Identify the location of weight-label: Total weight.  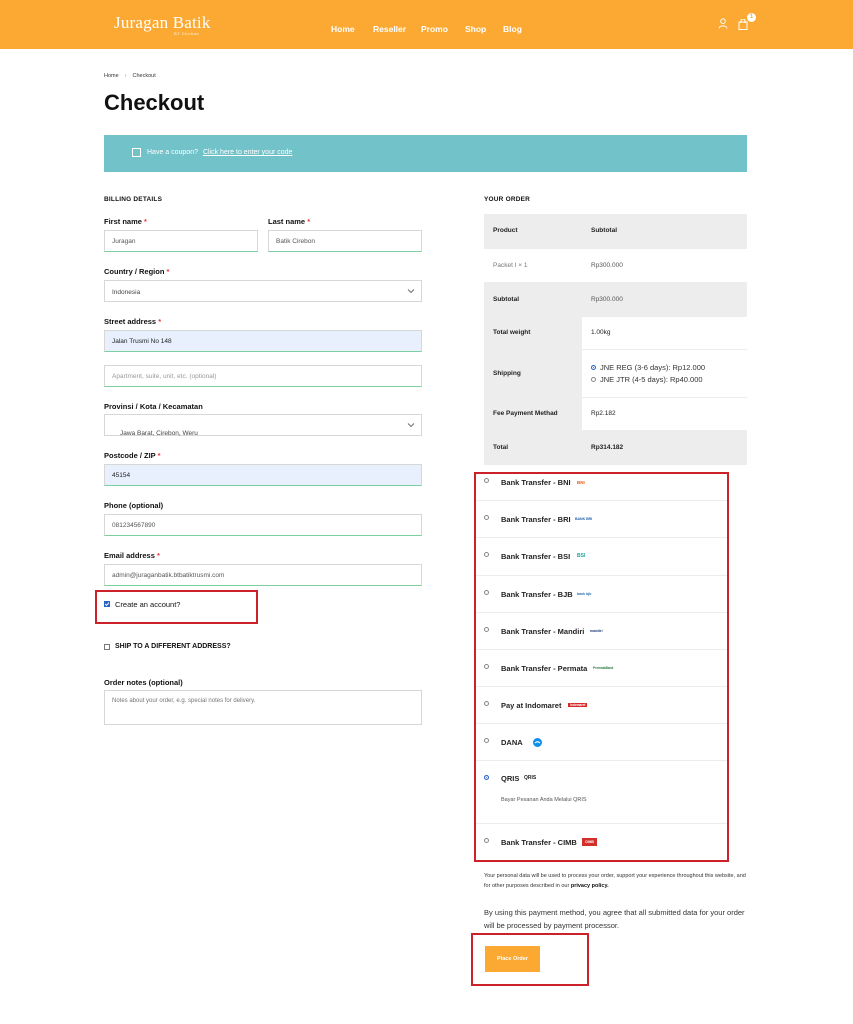
(533, 333).